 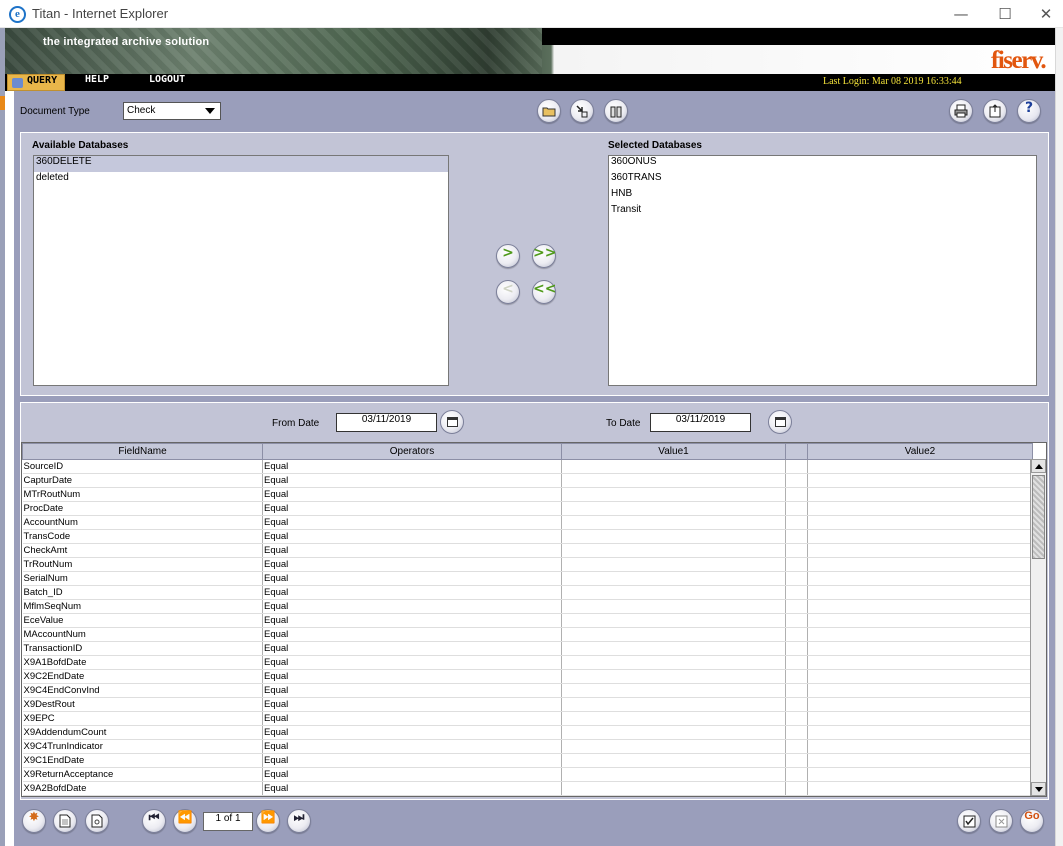 I want to click on move-all-right-button: >>, so click(x=544, y=256).